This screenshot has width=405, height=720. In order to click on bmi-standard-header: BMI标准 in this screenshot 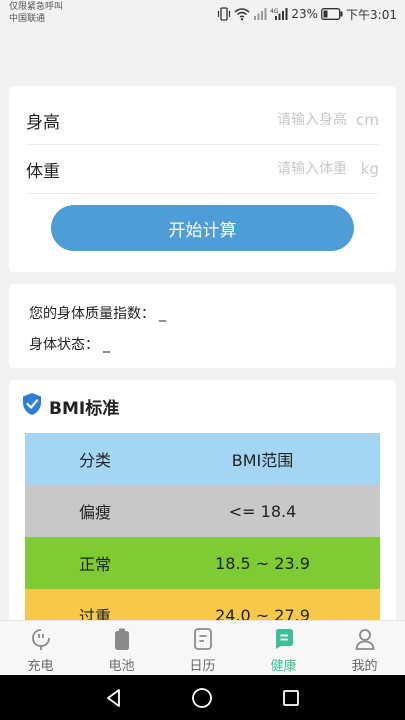, I will do `click(70, 406)`.